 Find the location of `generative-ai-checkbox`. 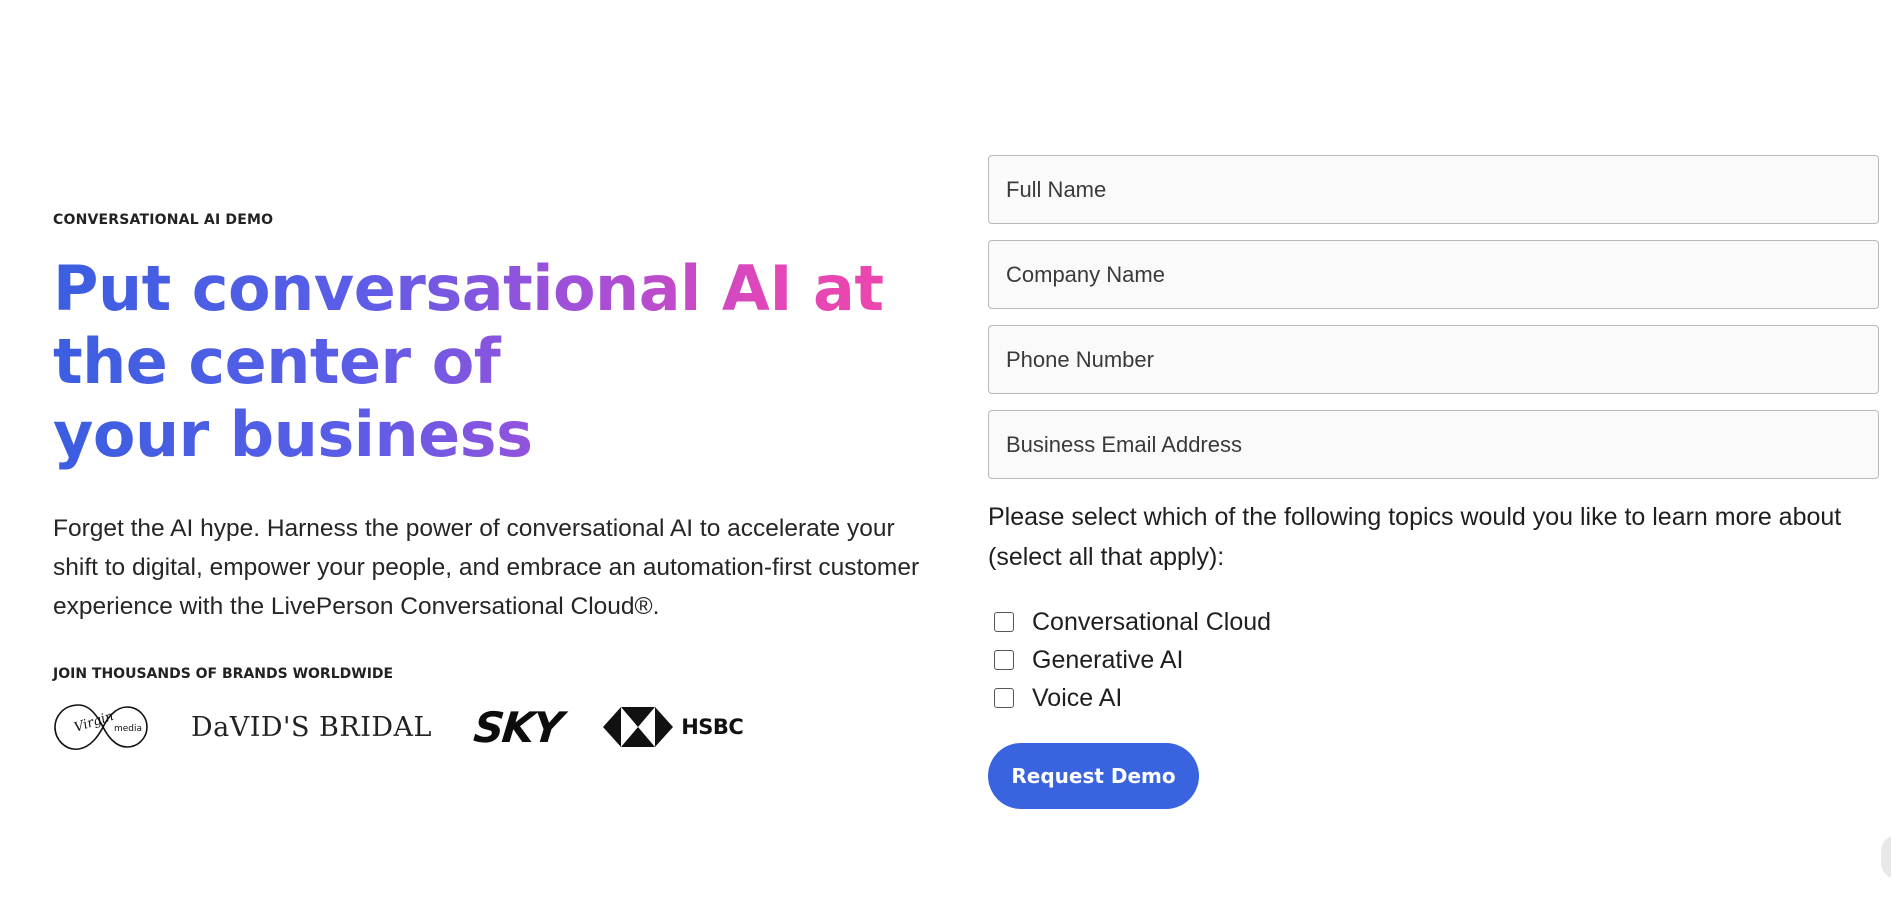

generative-ai-checkbox is located at coordinates (1004, 660).